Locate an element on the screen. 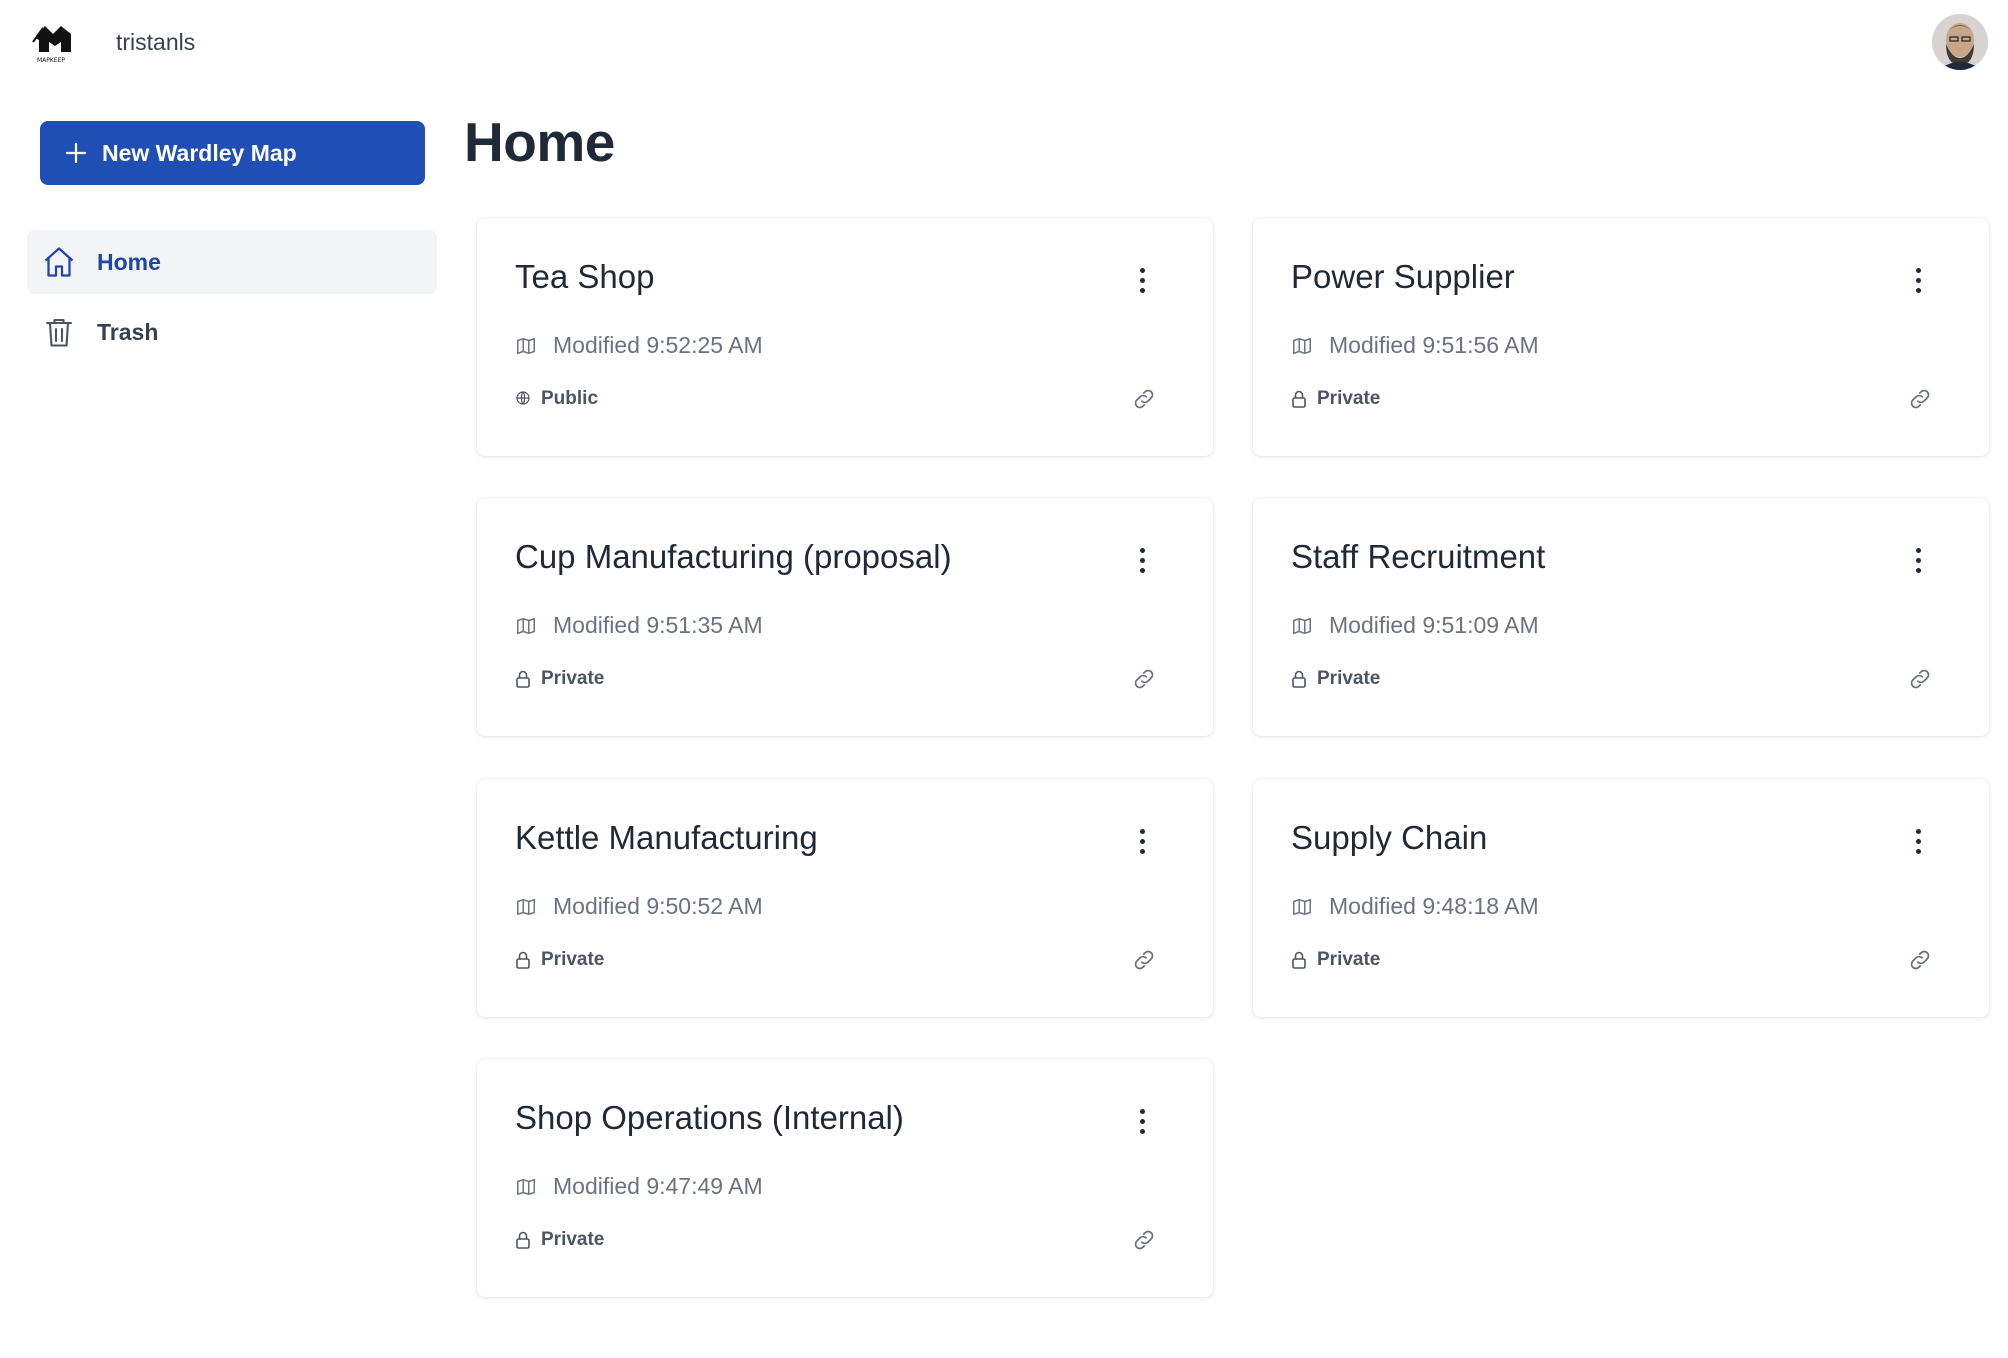 Image resolution: width=2008 pixels, height=1358 pixels. sidebar-item-label: Home is located at coordinates (129, 261).